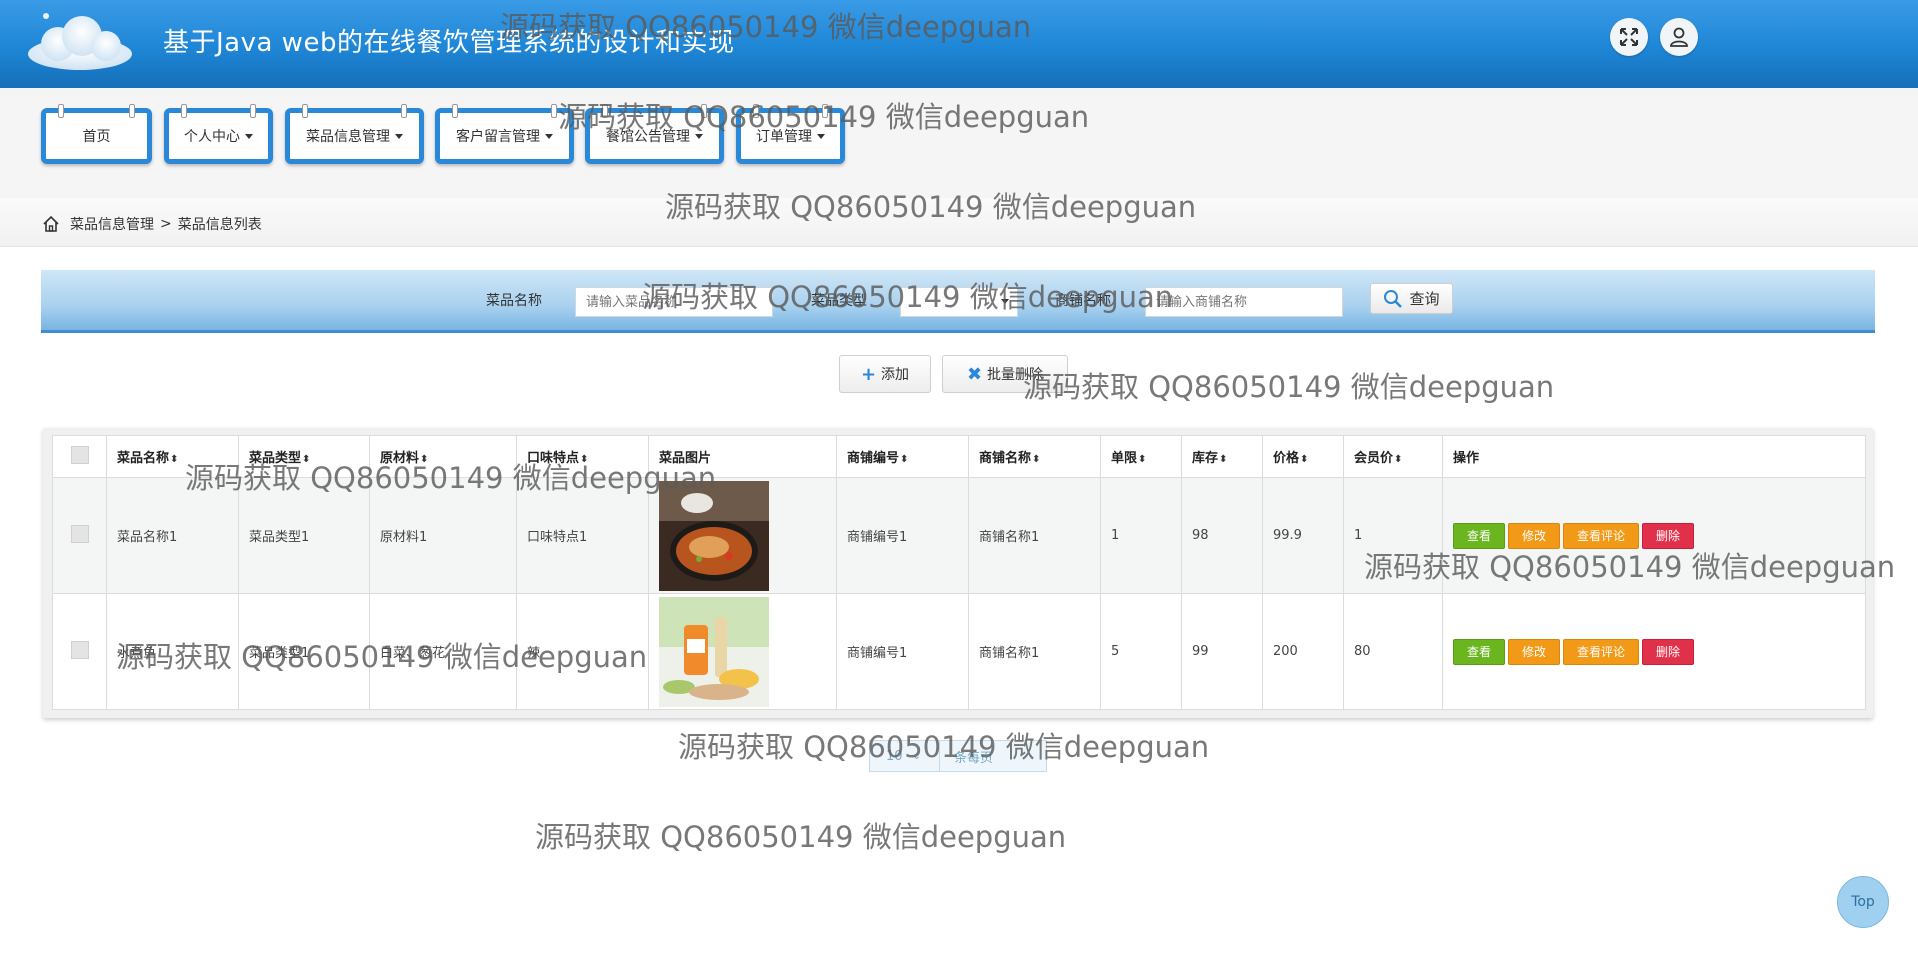  Describe the element at coordinates (112, 224) in the screenshot. I see `breadcrumb-section: 菜品信息管理` at that location.